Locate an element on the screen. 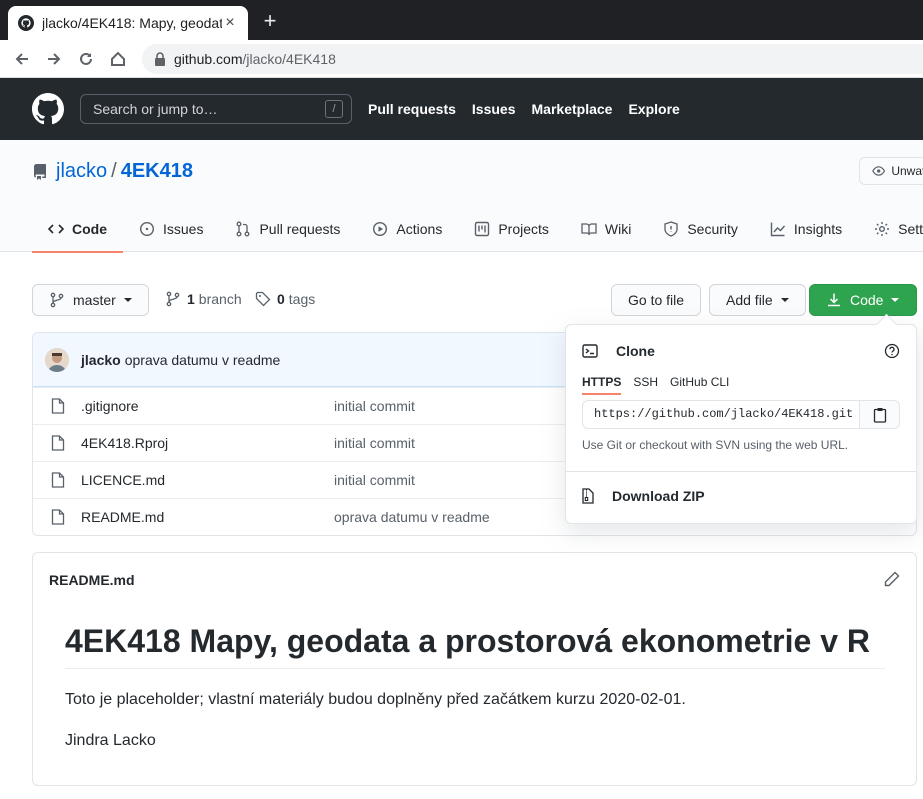  tag-icon is located at coordinates (263, 299).